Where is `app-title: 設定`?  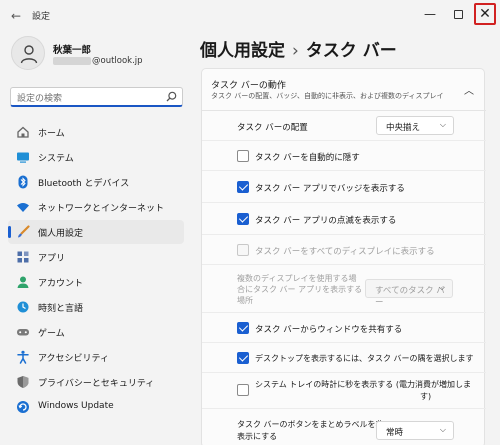
app-title: 設定 is located at coordinates (41, 17).